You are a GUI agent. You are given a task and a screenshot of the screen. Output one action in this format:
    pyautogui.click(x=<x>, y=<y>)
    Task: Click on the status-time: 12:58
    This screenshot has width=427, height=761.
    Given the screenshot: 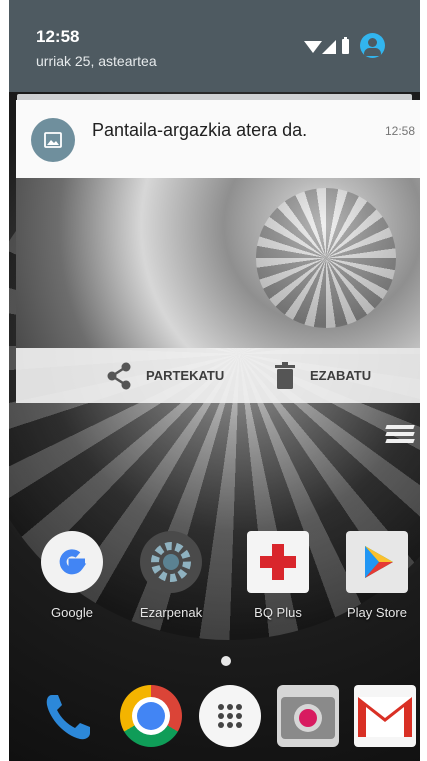 What is the action you would take?
    pyautogui.click(x=58, y=36)
    